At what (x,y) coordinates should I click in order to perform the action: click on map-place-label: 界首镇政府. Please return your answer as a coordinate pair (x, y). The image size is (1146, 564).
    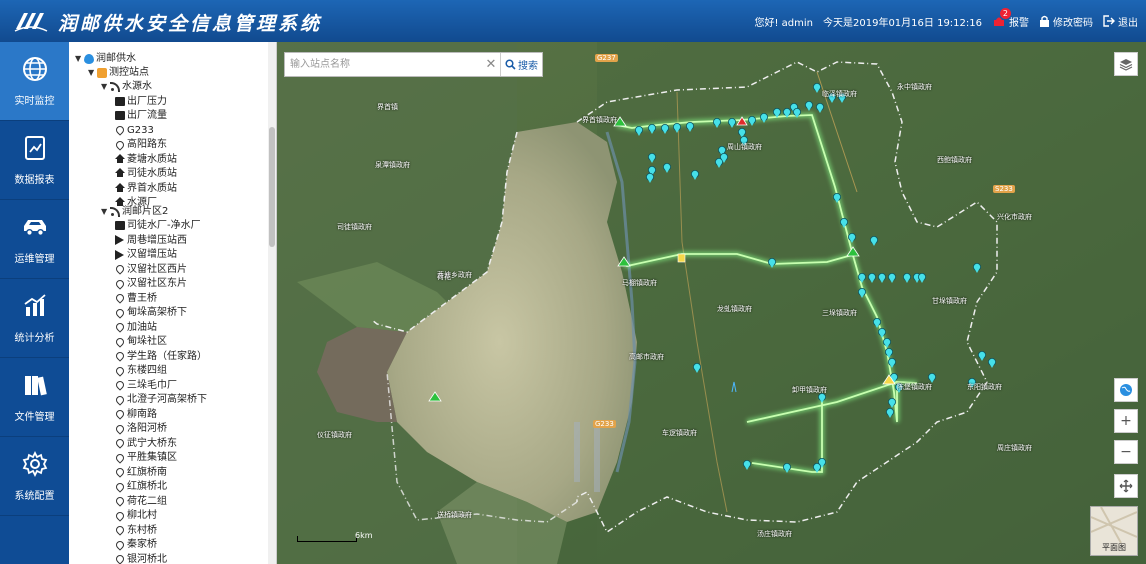
    Looking at the image, I should click on (599, 120).